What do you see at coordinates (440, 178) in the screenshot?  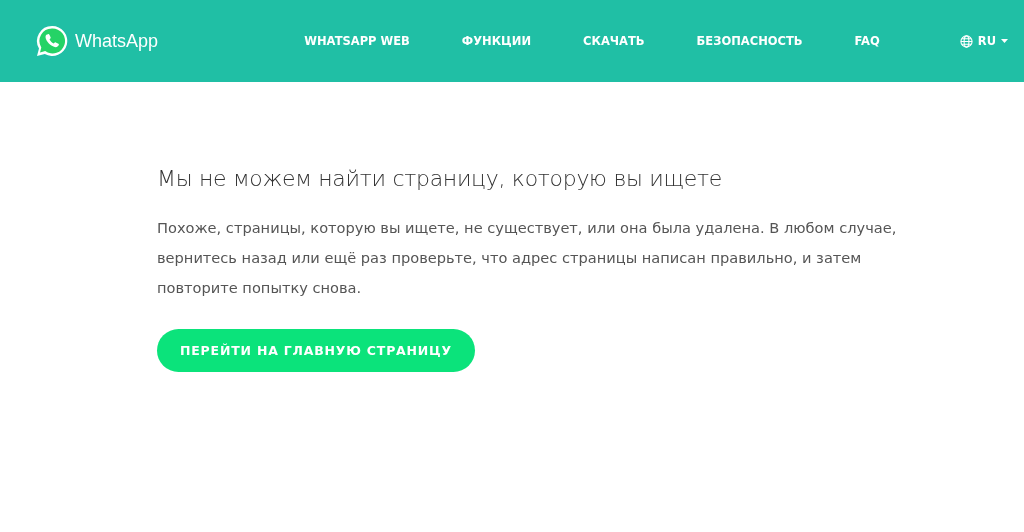 I see `page-heading: Мы не можем найти страницу, которую вы ищете` at bounding box center [440, 178].